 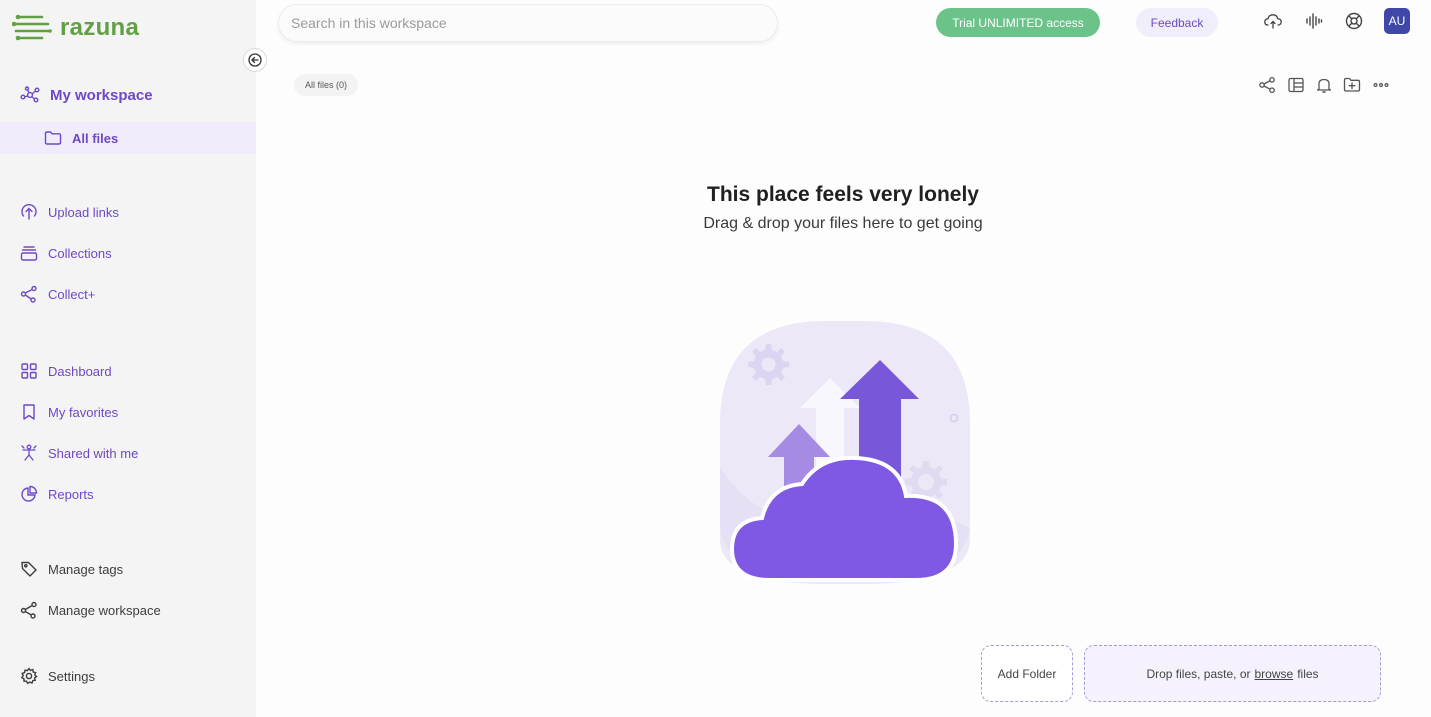 What do you see at coordinates (128, 371) in the screenshot?
I see `sidebar-item-dashboard: Dashboard` at bounding box center [128, 371].